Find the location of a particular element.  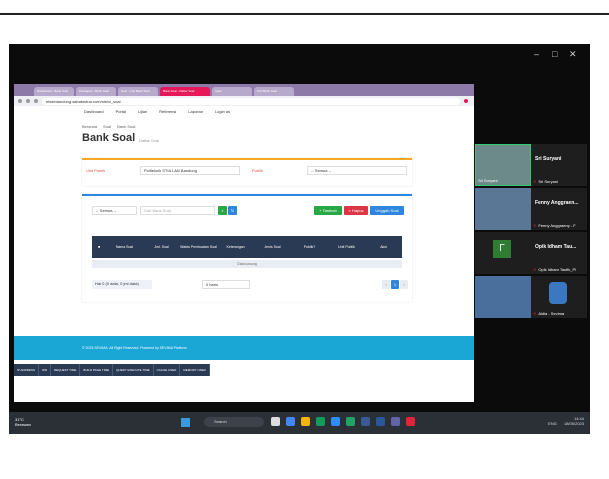

clock: 14:44 18/05/2023 is located at coordinates (574, 421).